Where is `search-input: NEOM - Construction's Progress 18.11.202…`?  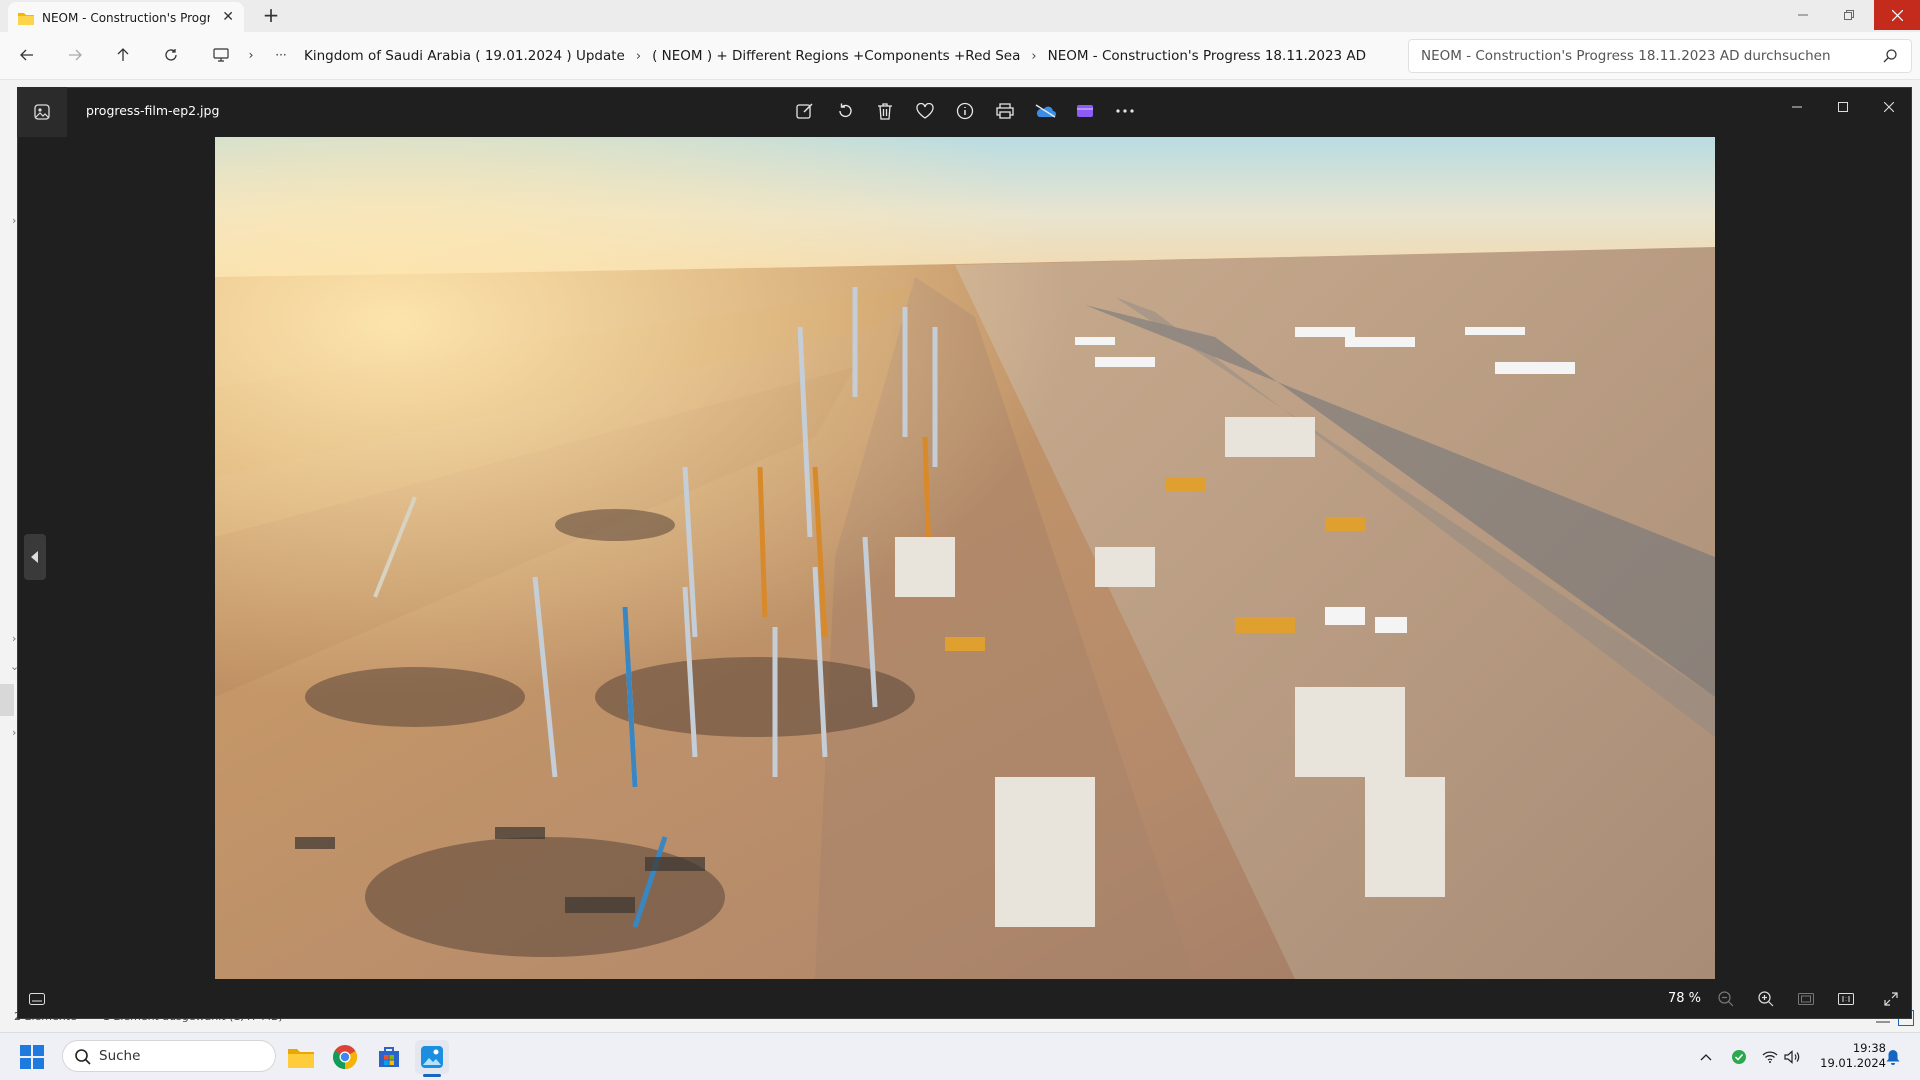 search-input: NEOM - Construction's Progress 18.11.202… is located at coordinates (1660, 56).